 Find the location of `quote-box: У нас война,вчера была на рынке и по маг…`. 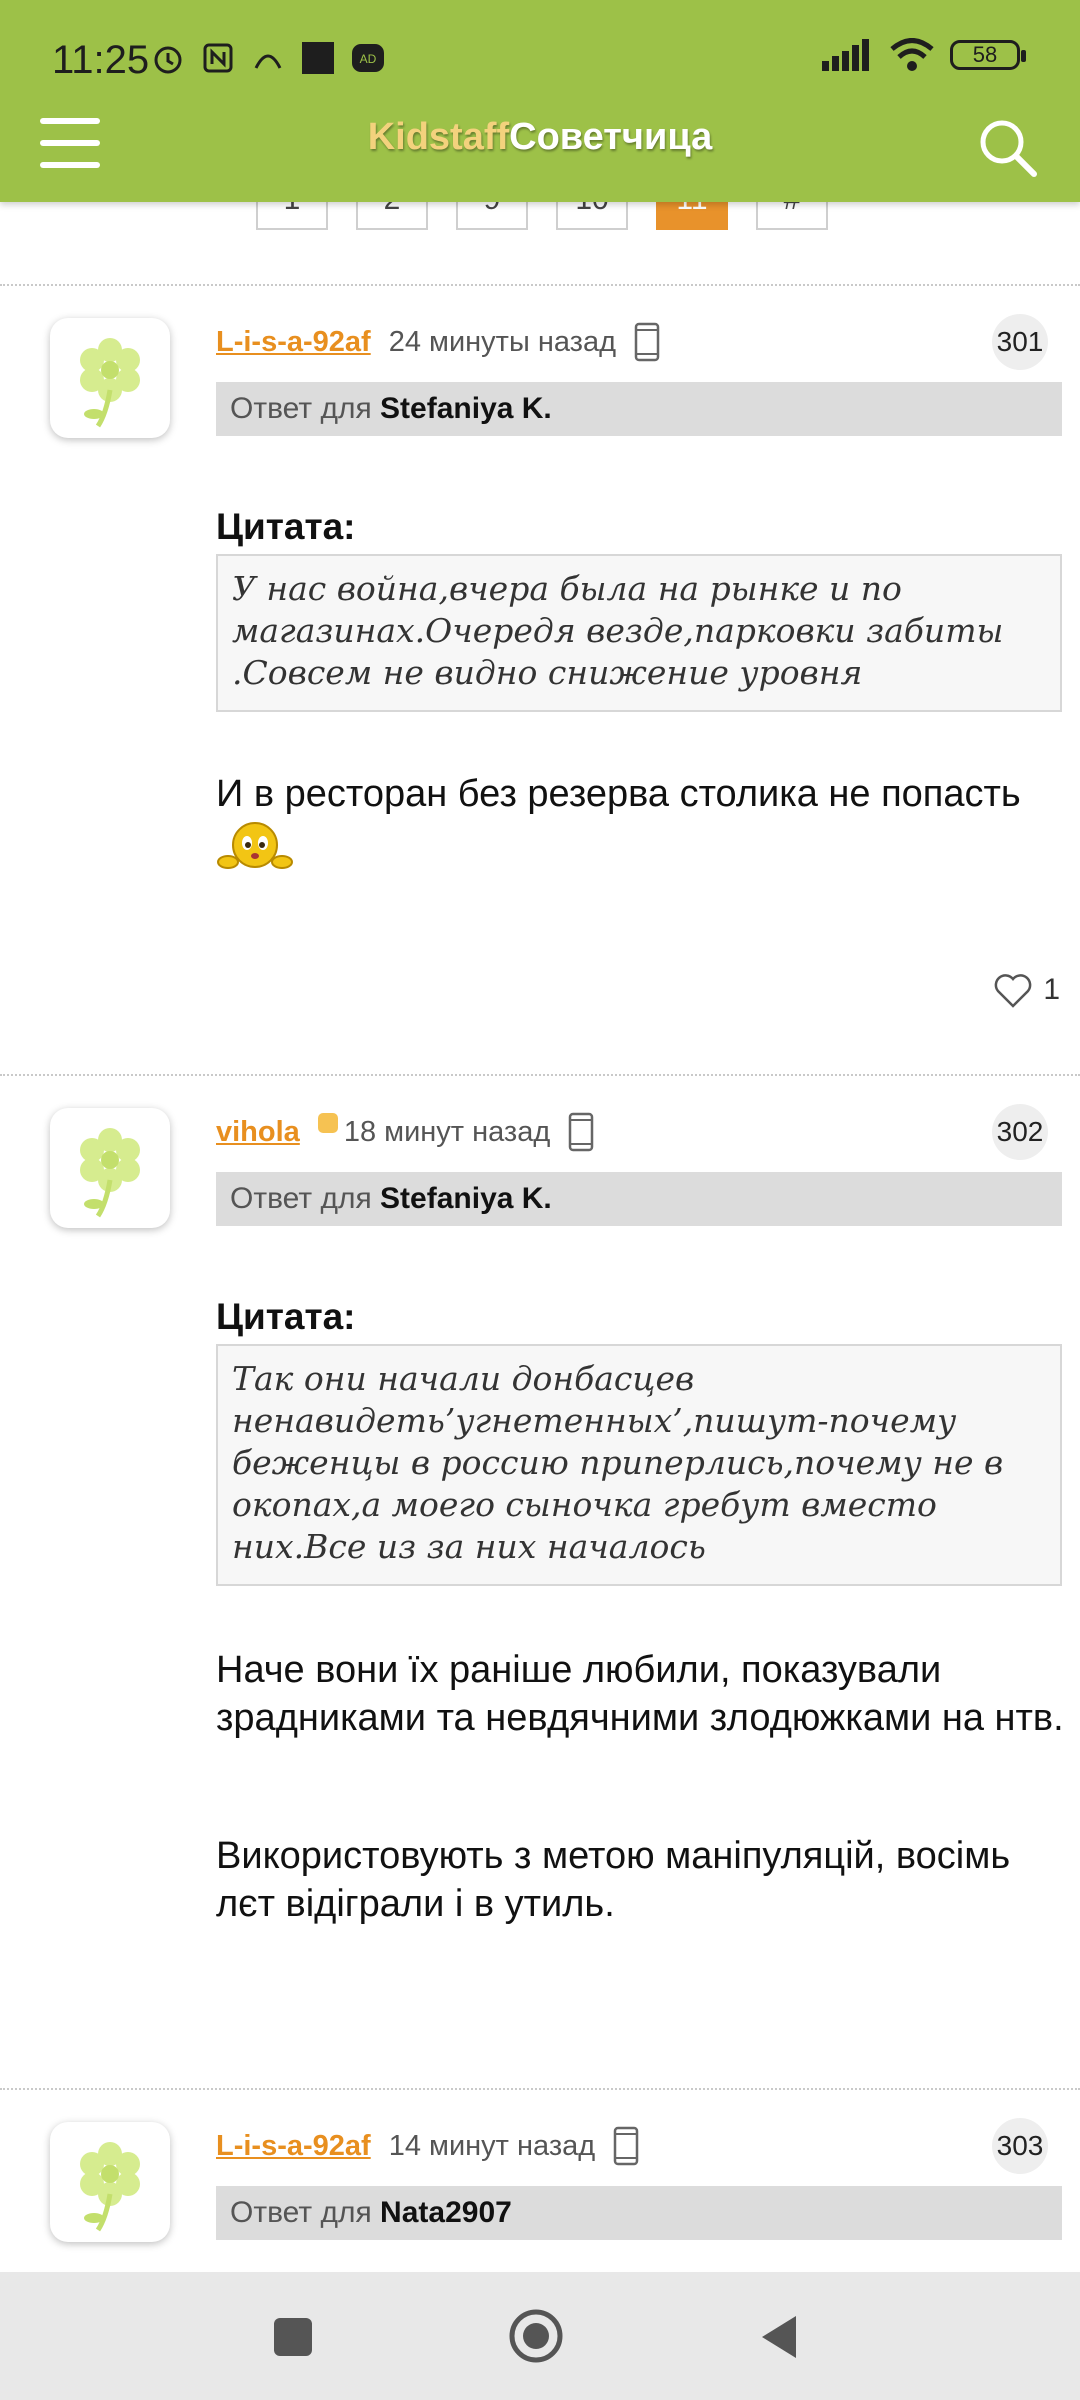

quote-box: У нас война,вчера была на рынке и по маг… is located at coordinates (639, 633).